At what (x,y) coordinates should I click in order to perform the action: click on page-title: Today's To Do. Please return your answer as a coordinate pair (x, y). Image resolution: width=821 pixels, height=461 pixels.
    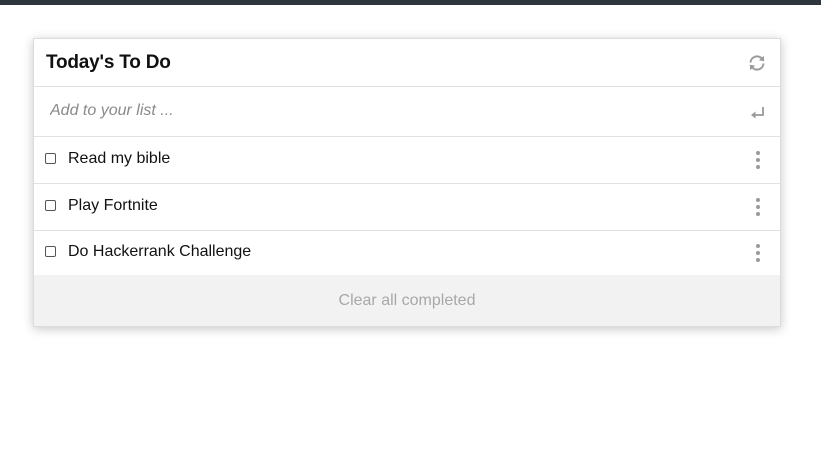
    Looking at the image, I should click on (108, 62).